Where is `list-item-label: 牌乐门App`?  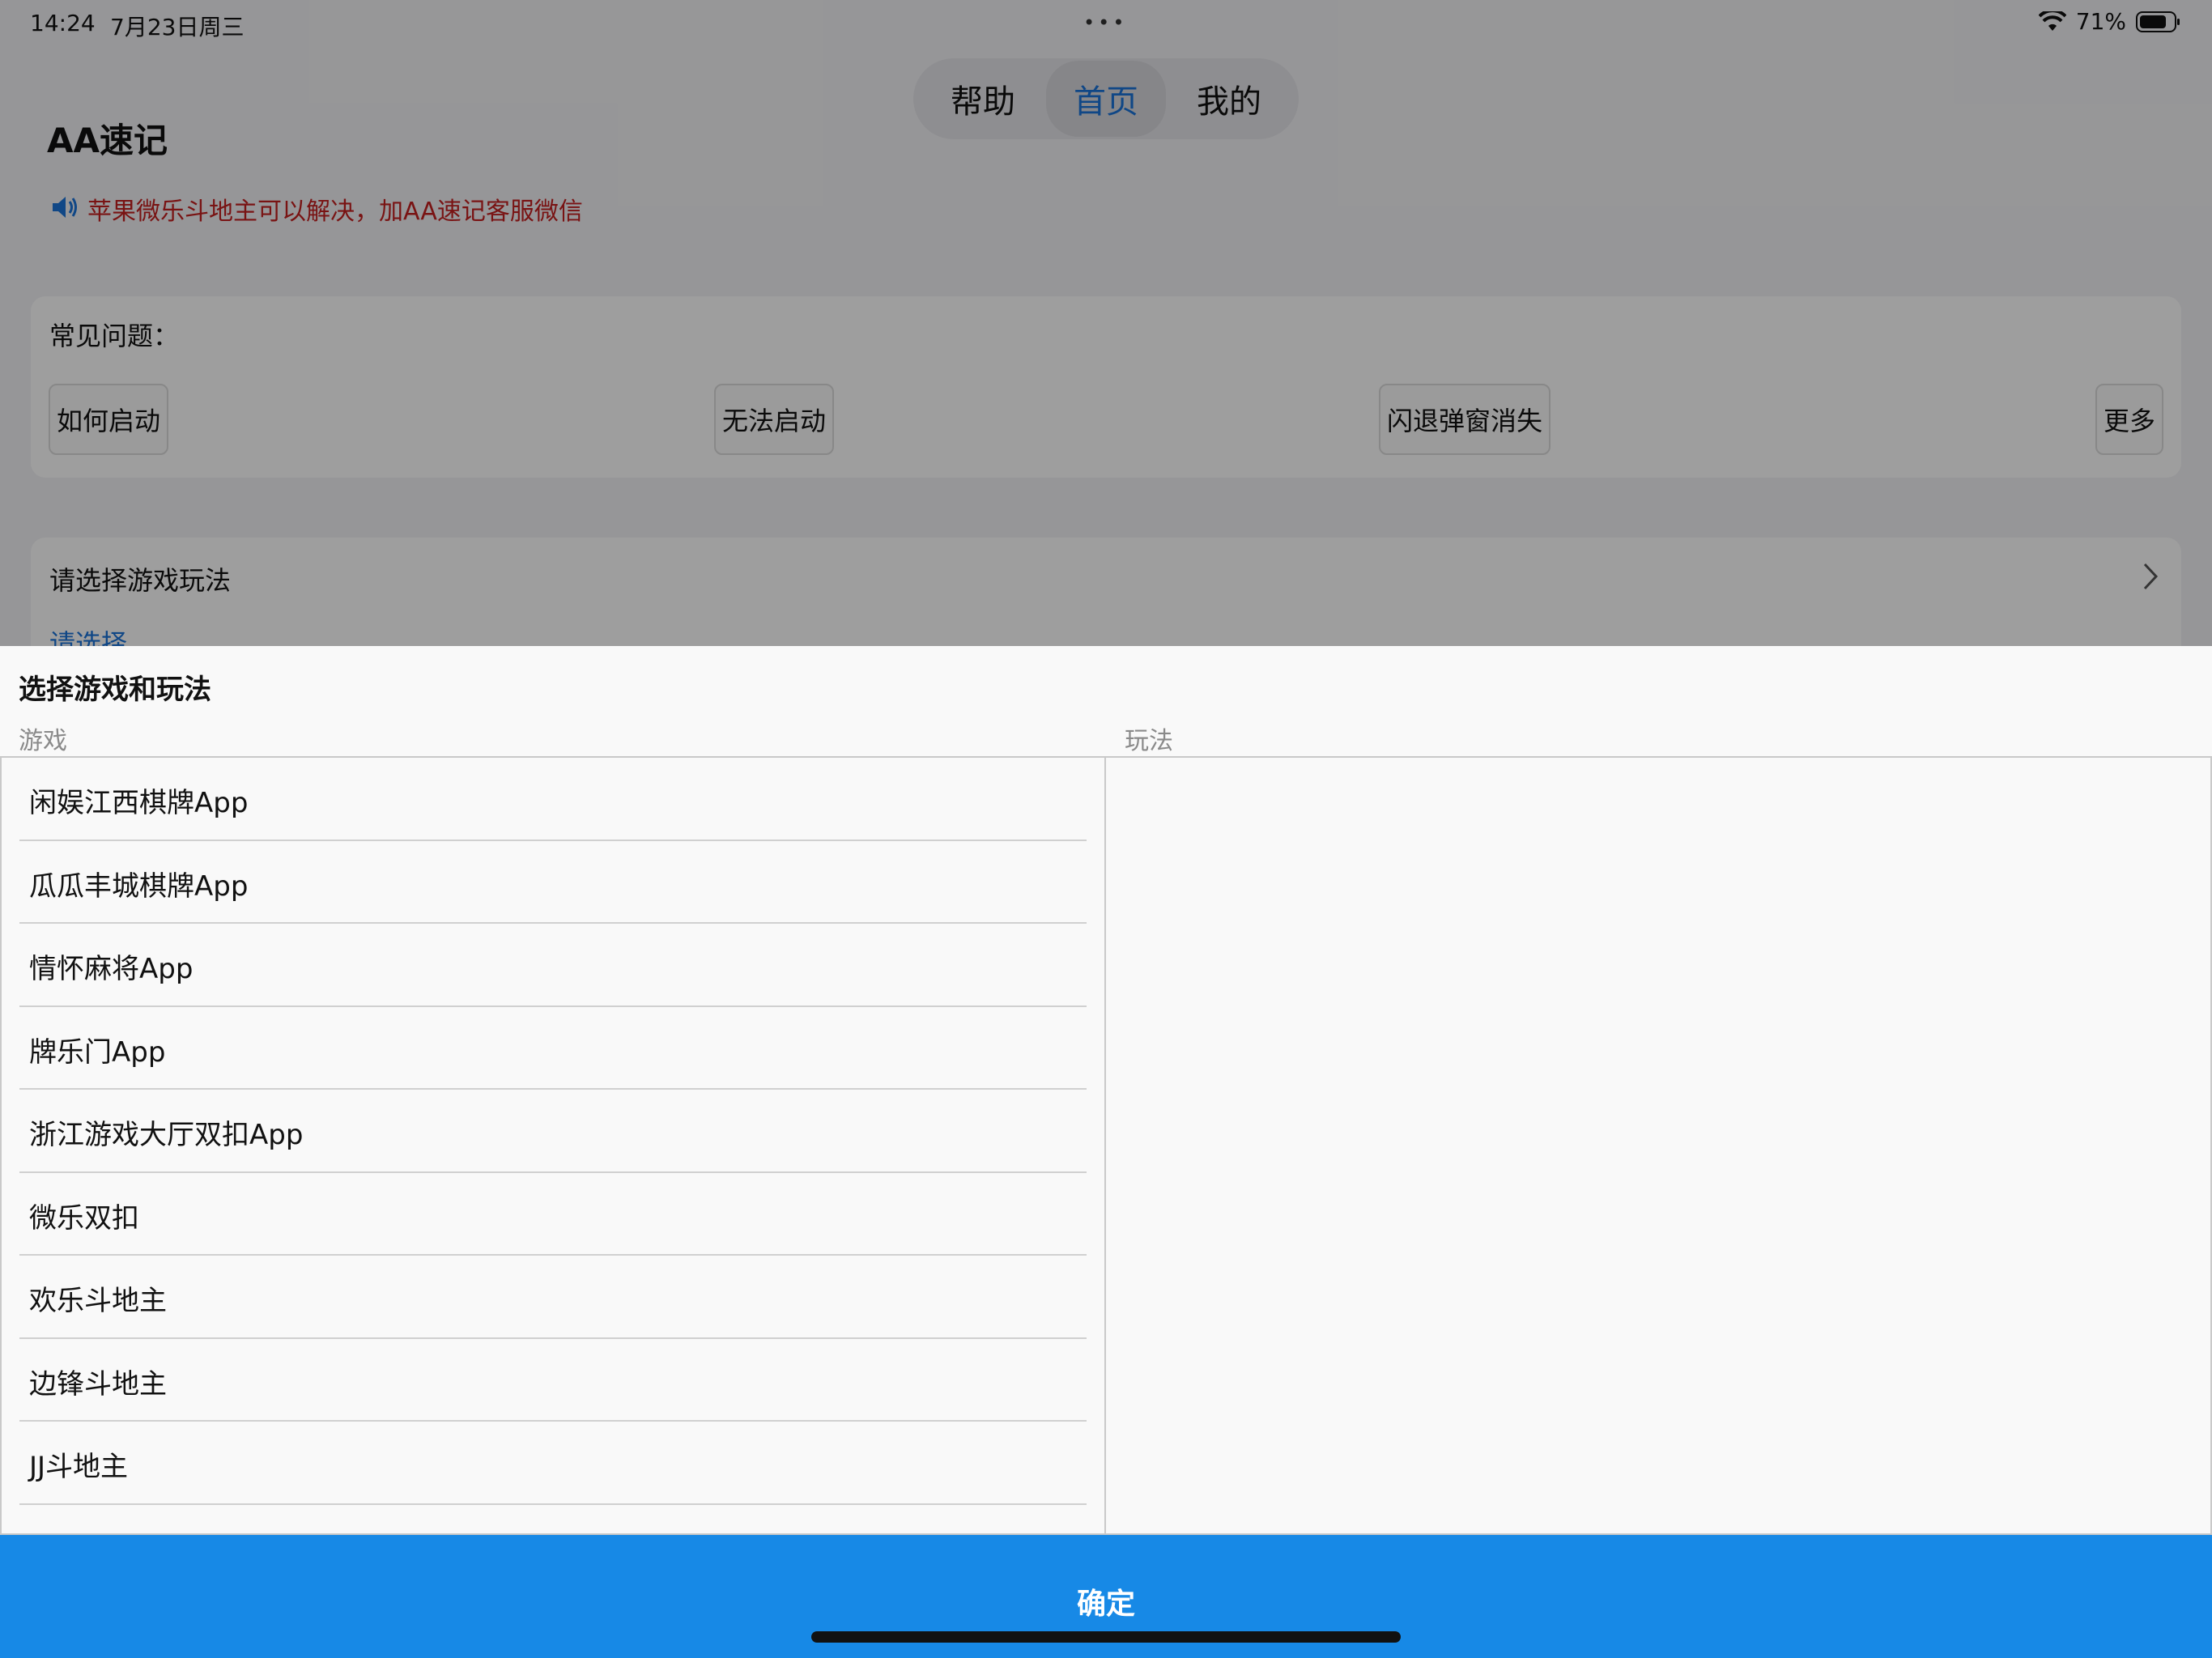 list-item-label: 牌乐门App is located at coordinates (98, 1052).